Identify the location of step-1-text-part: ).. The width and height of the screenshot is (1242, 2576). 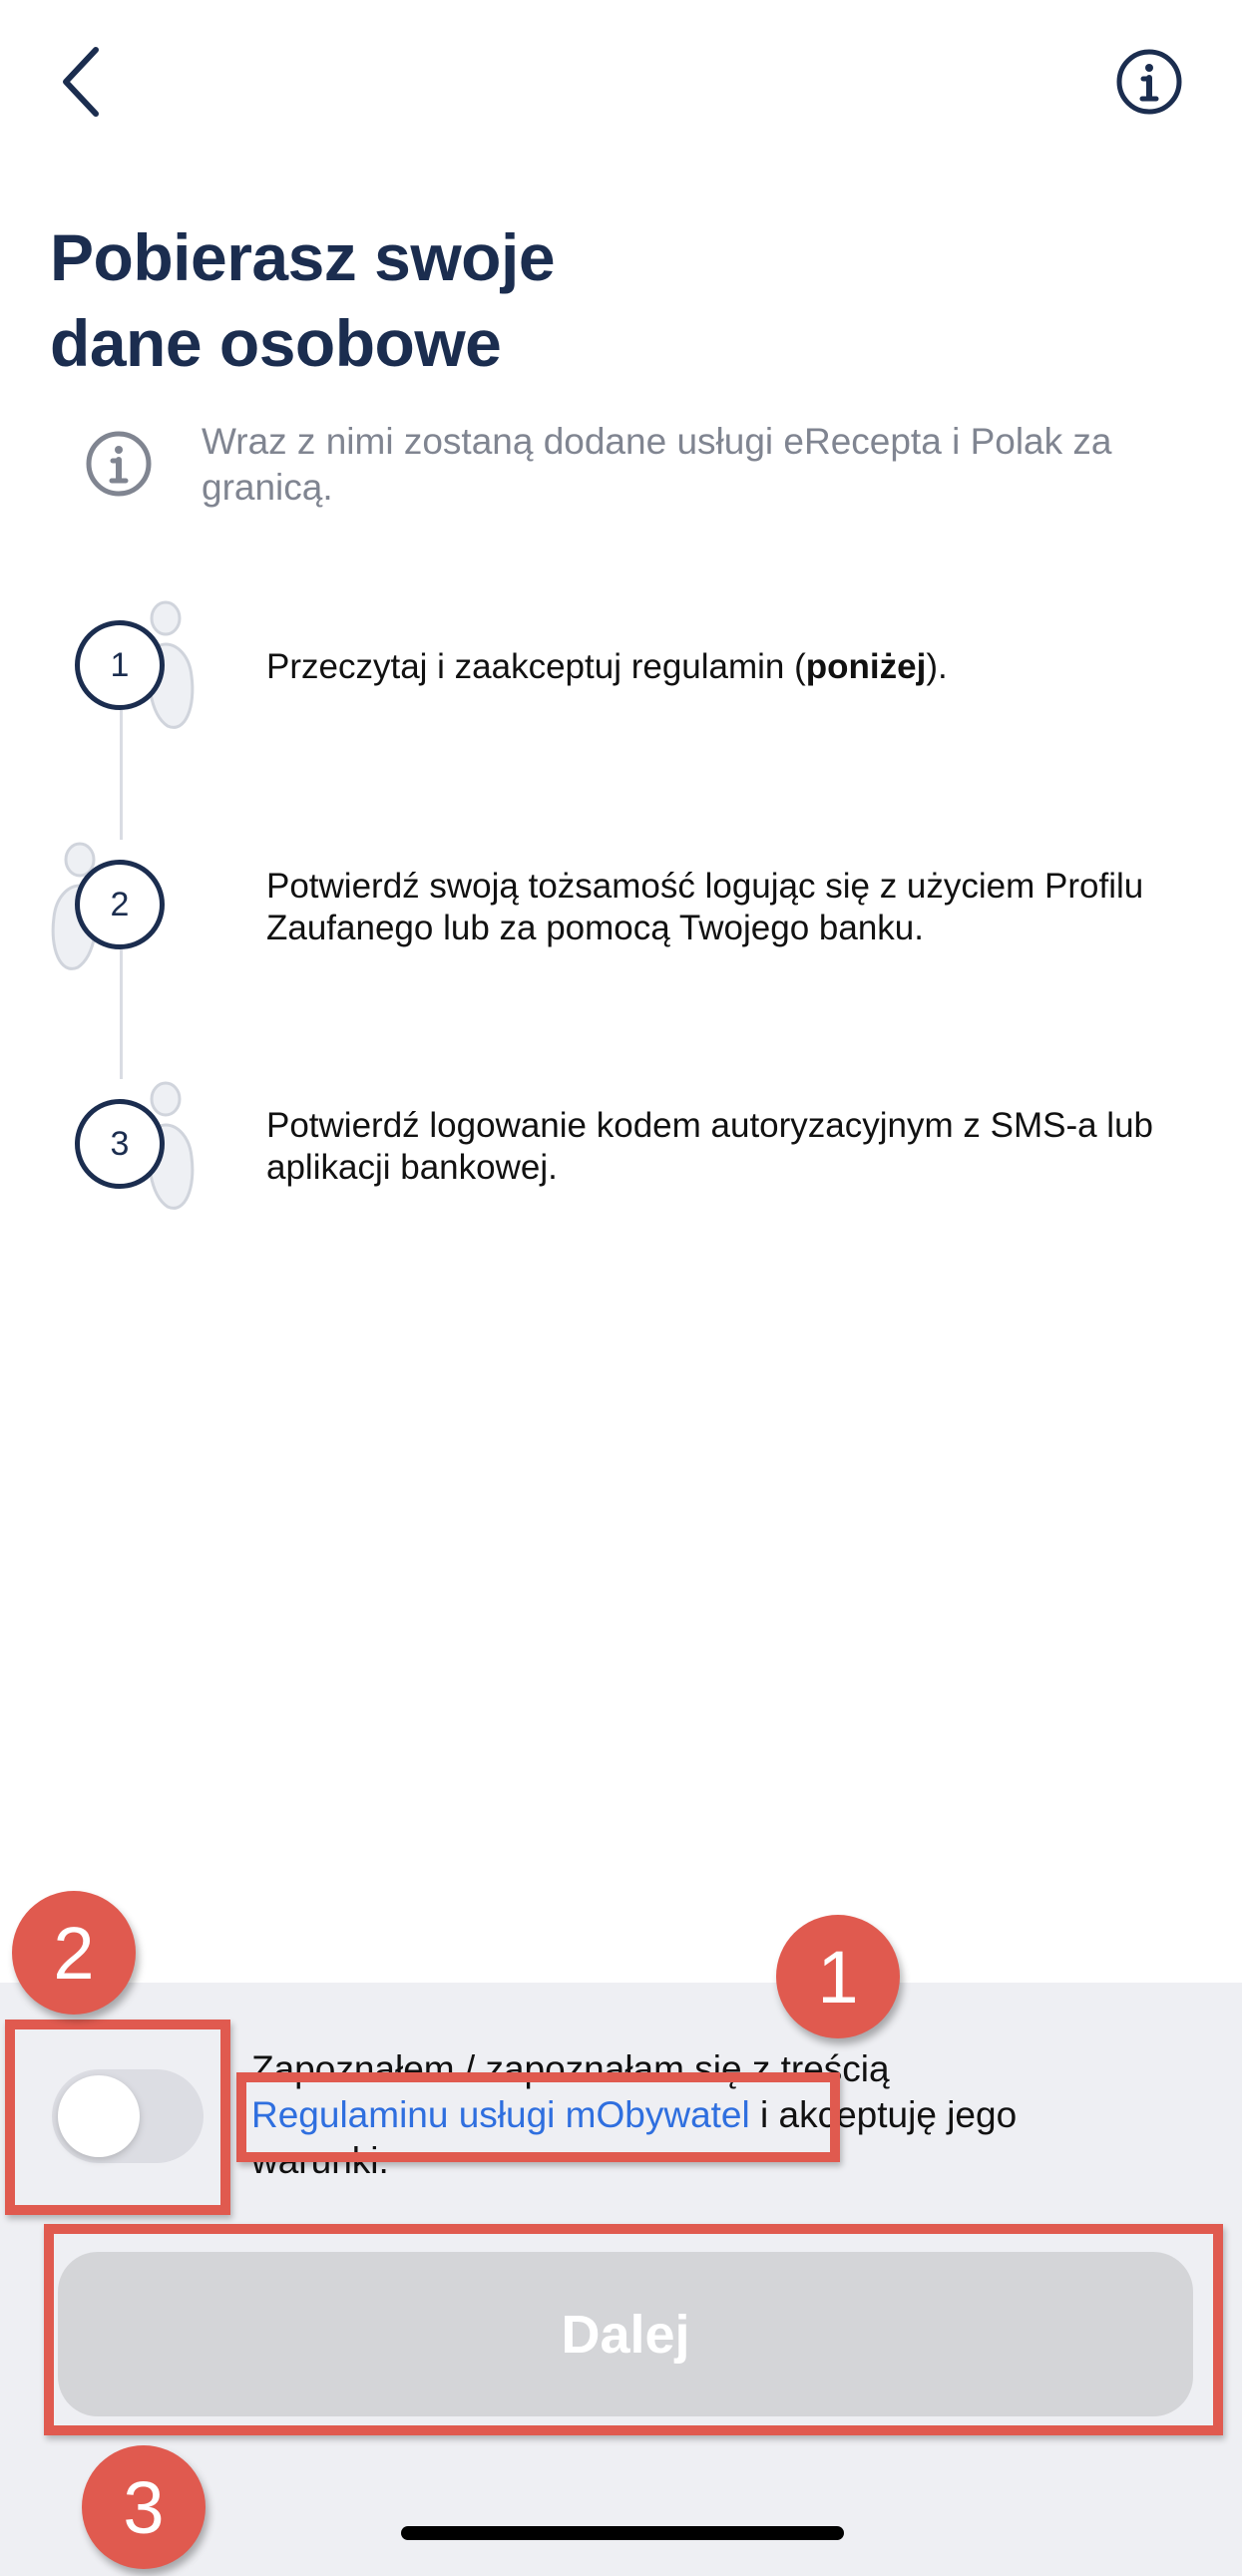
(937, 666).